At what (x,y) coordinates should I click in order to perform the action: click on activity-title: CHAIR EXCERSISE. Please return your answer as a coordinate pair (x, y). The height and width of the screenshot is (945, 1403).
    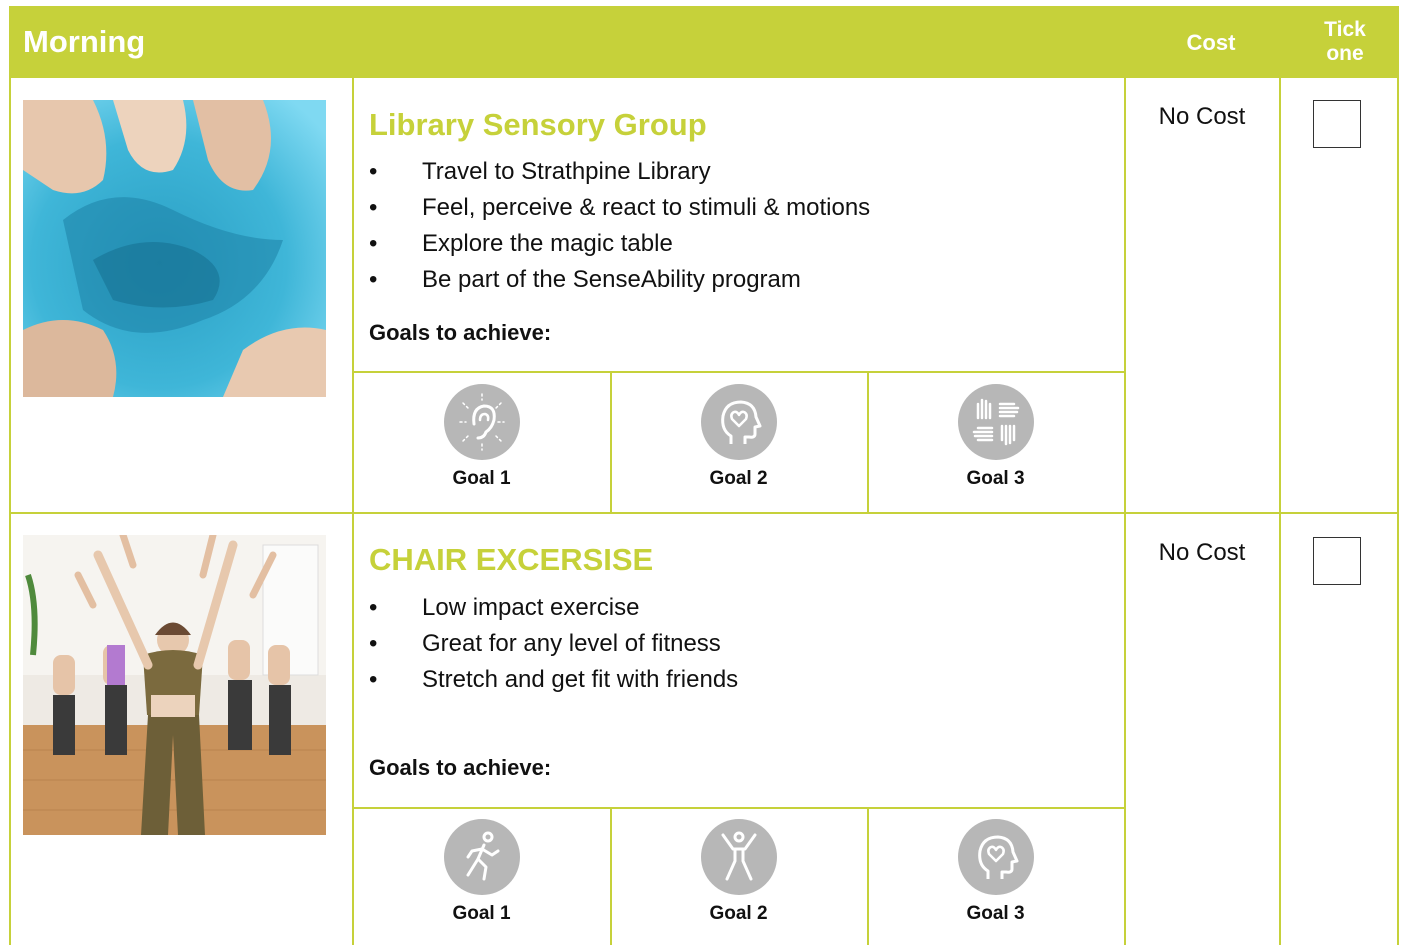
    Looking at the image, I should click on (511, 559).